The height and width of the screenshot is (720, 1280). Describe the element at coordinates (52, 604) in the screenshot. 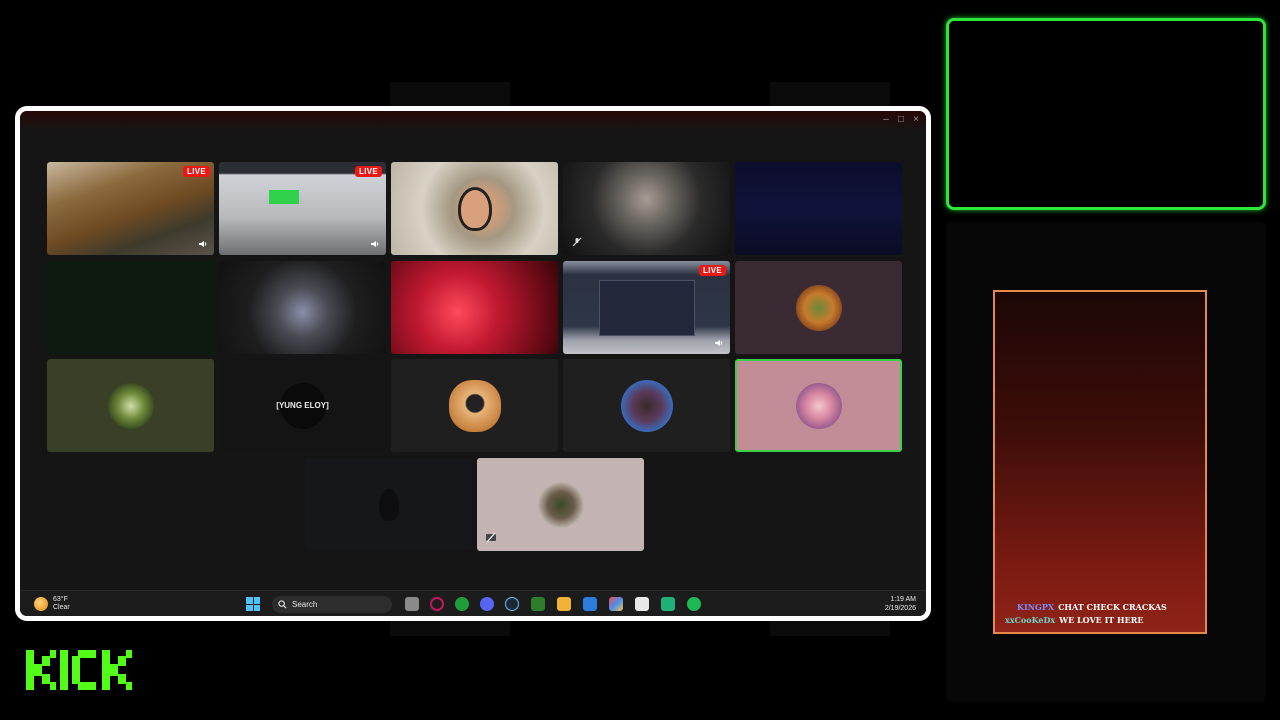

I see `weather-widget: 63°F Clear` at that location.